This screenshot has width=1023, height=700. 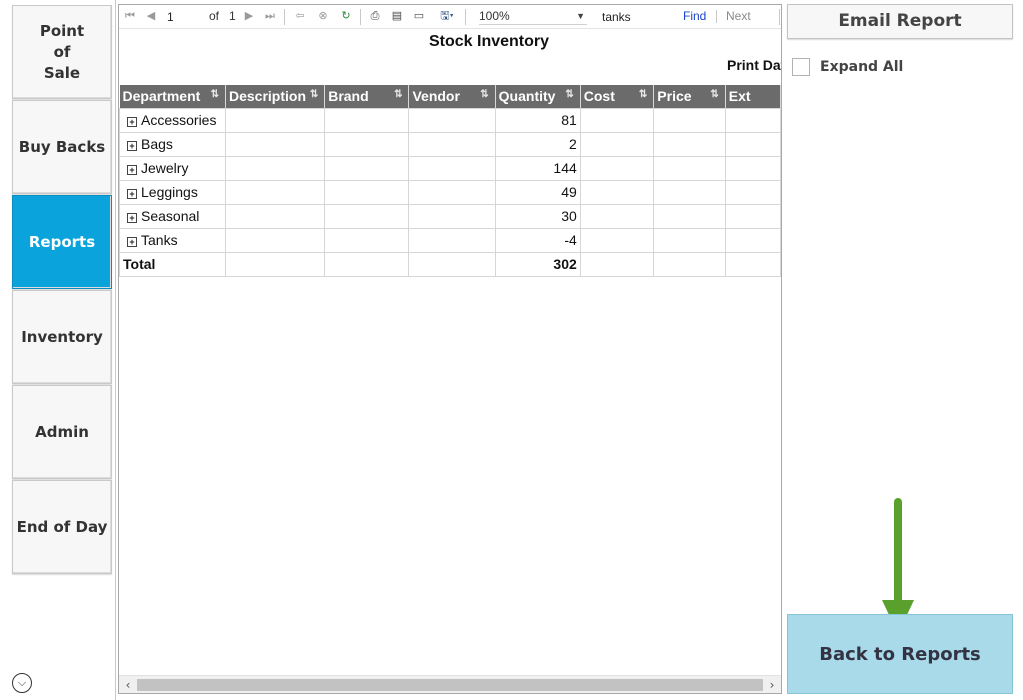 What do you see at coordinates (900, 654) in the screenshot?
I see `back-to-reports-button: Back to Reports` at bounding box center [900, 654].